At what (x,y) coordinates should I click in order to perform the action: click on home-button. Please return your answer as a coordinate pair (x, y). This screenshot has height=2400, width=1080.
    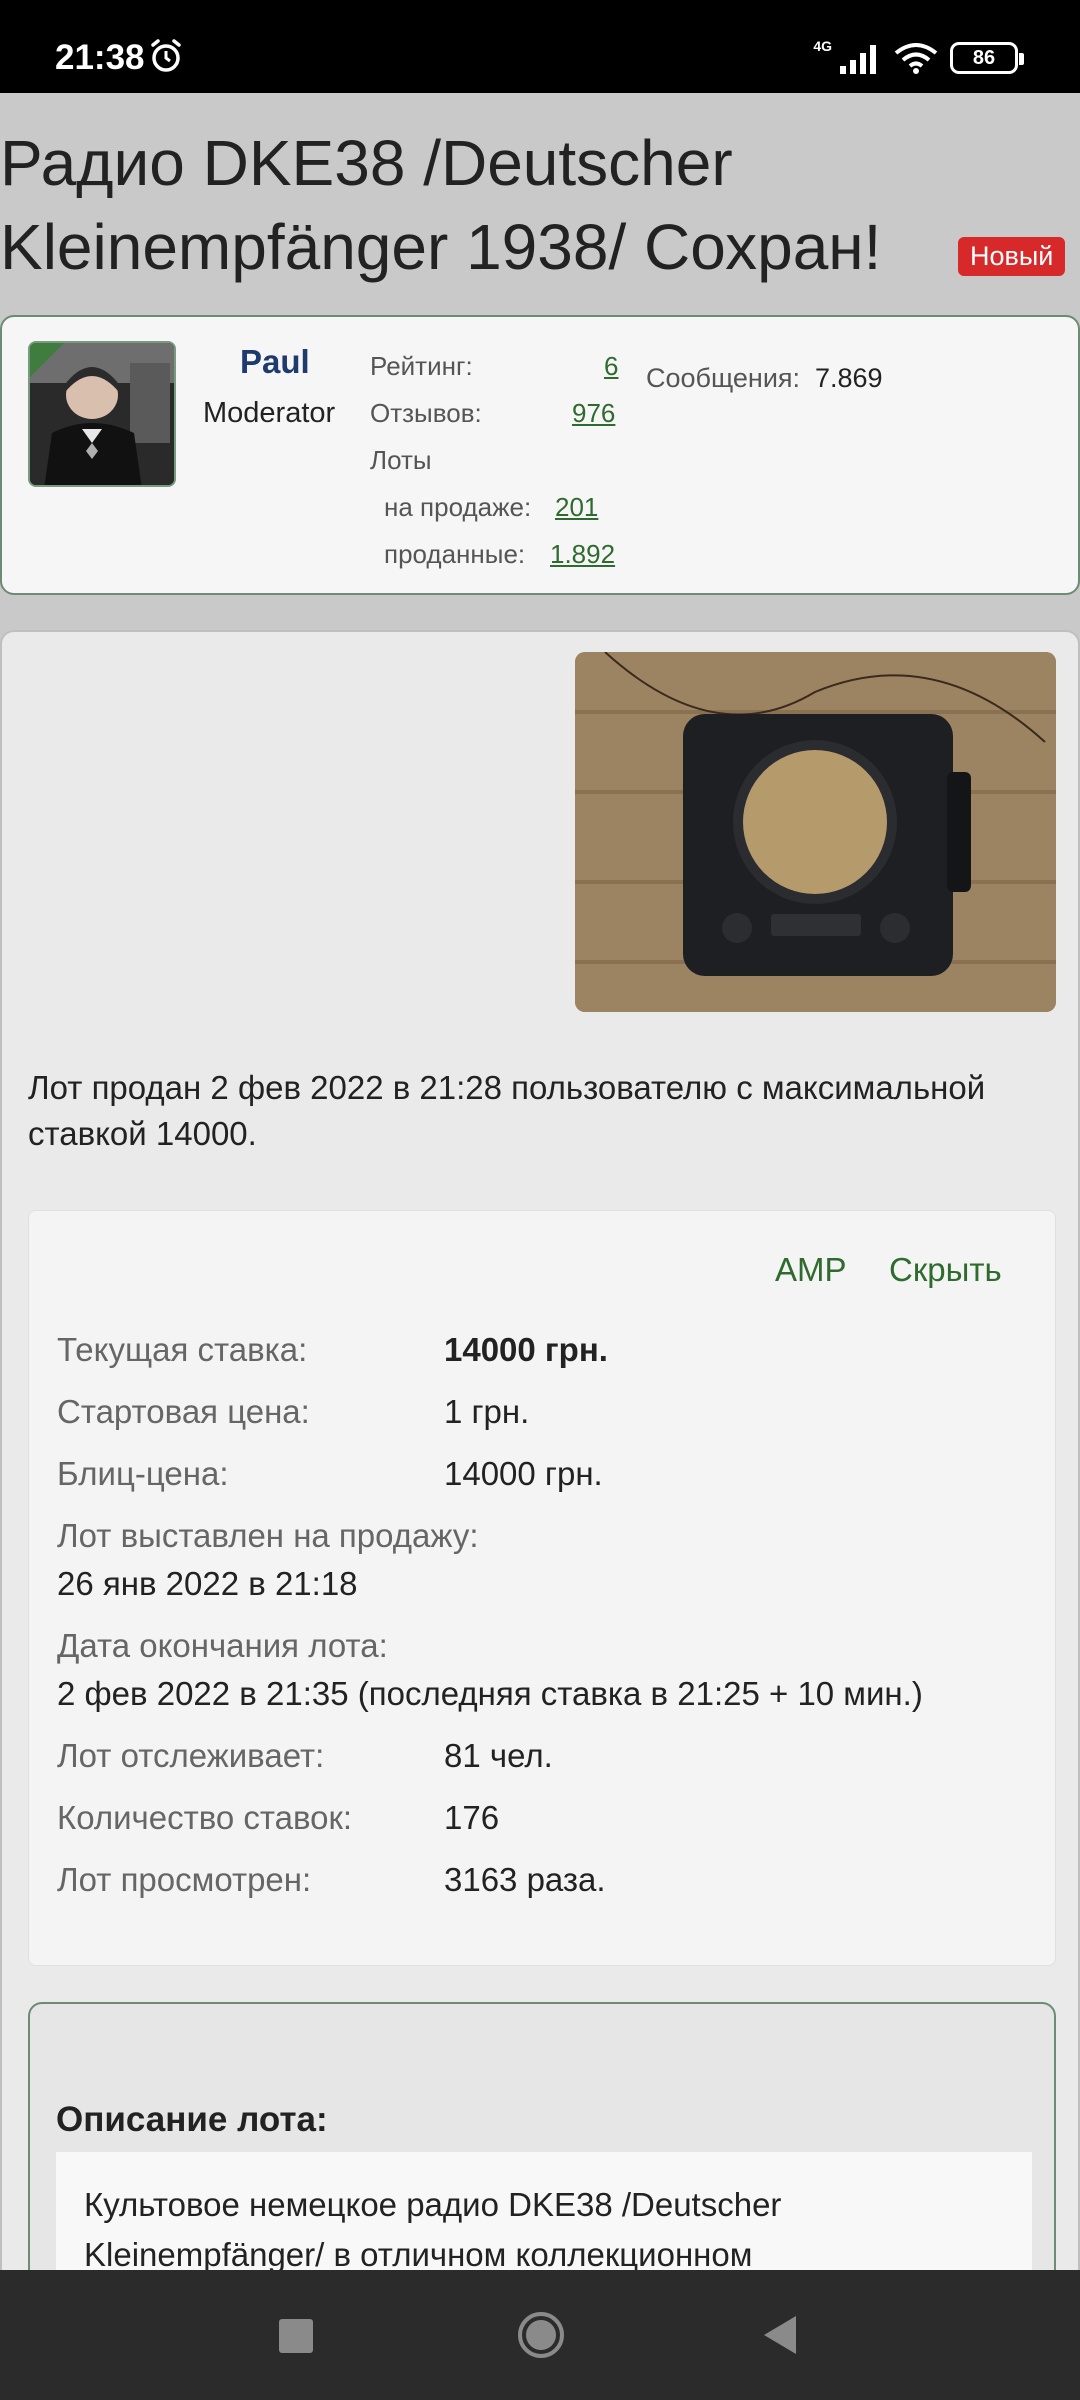
    Looking at the image, I should click on (541, 2335).